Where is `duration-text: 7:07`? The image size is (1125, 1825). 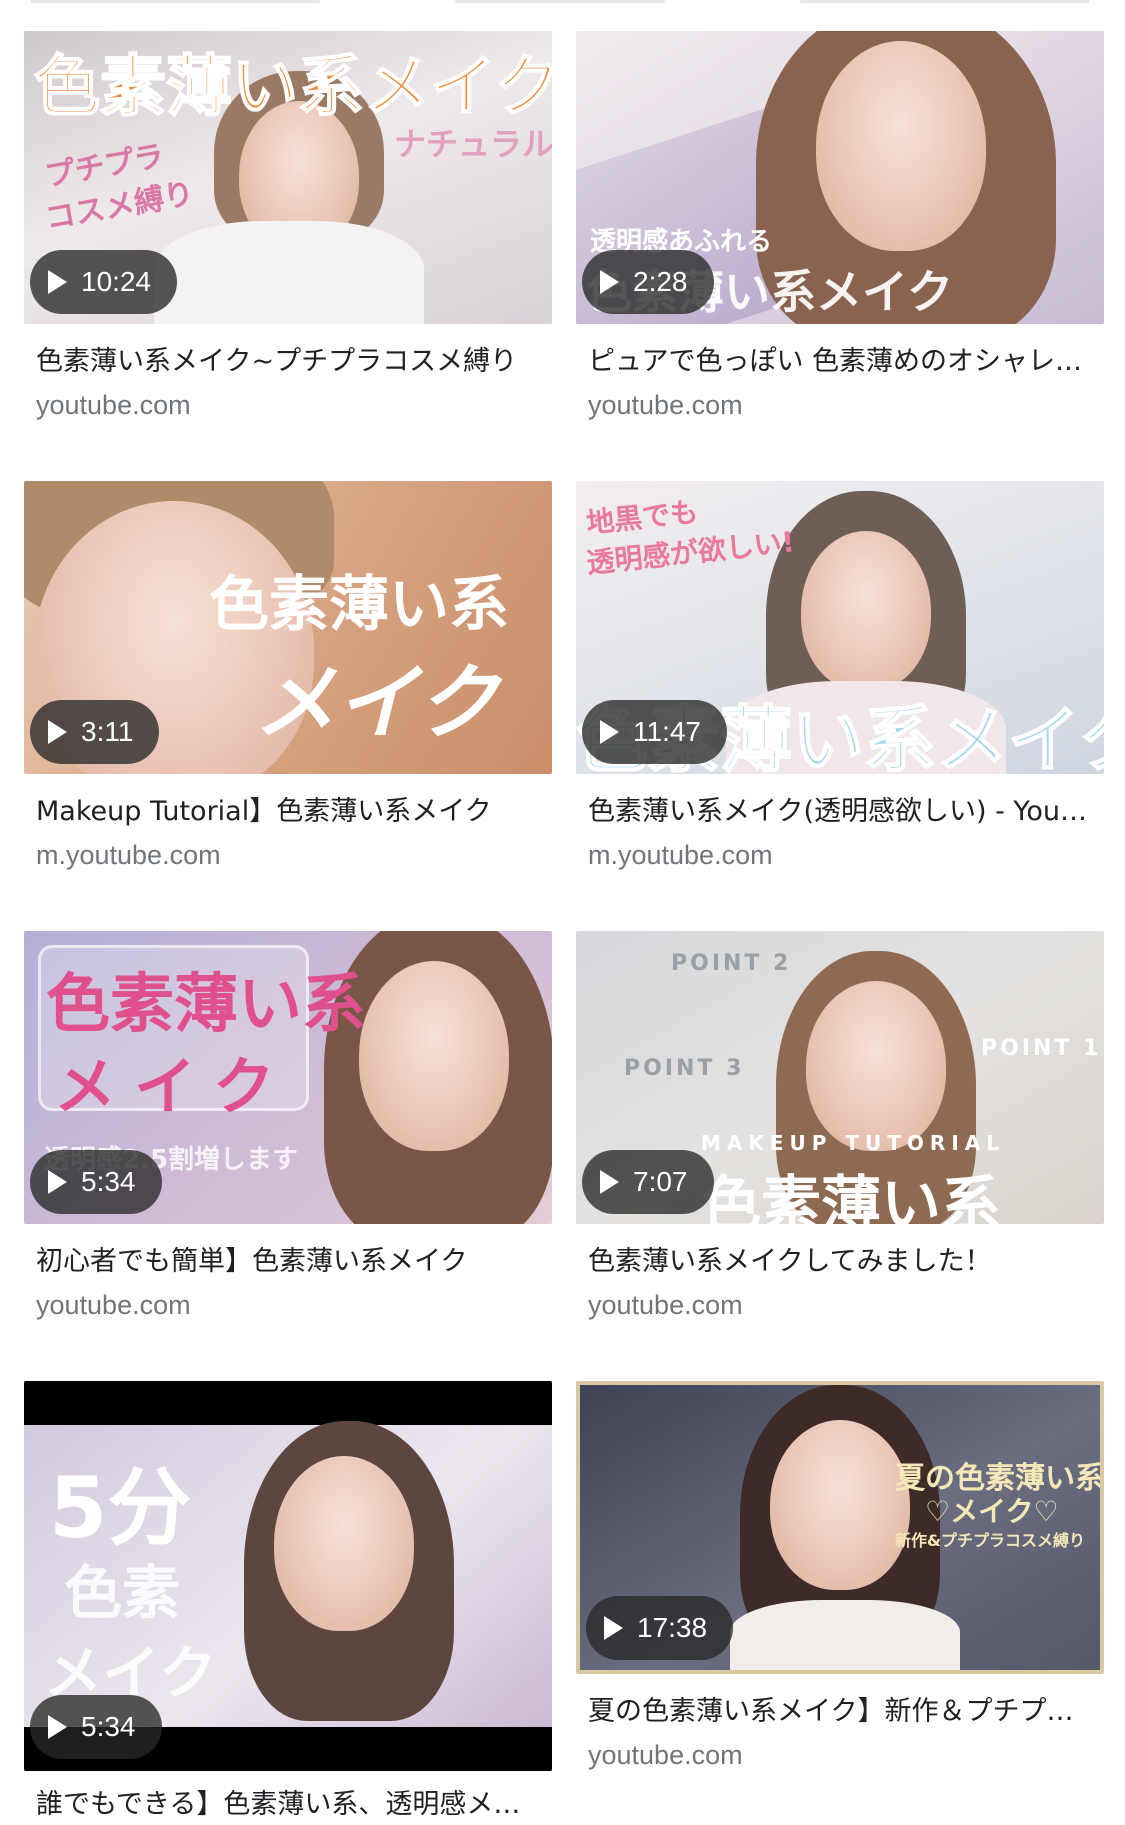
duration-text: 7:07 is located at coordinates (660, 1181).